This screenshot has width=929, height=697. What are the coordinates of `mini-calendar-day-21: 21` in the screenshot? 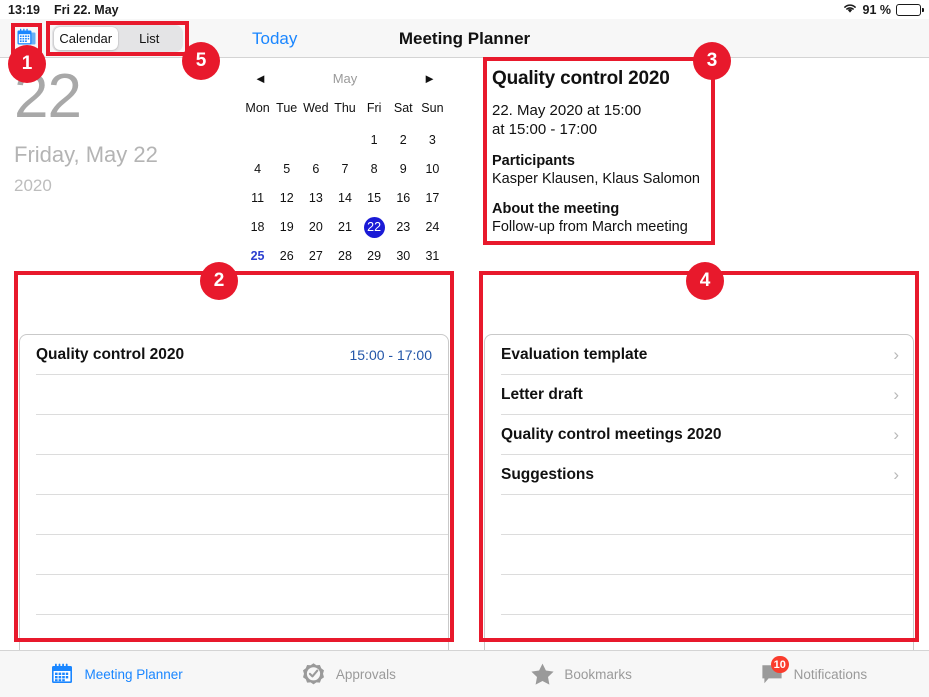 It's located at (344, 227).